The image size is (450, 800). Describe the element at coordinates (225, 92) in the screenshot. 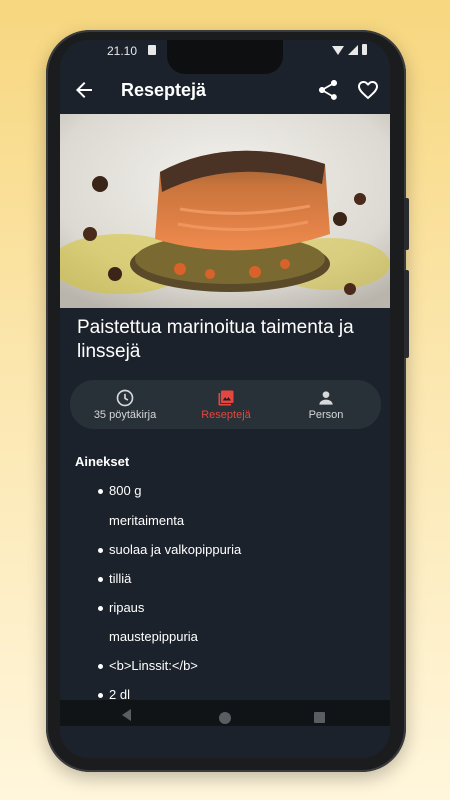

I see `app-bar: Reseptejä` at that location.